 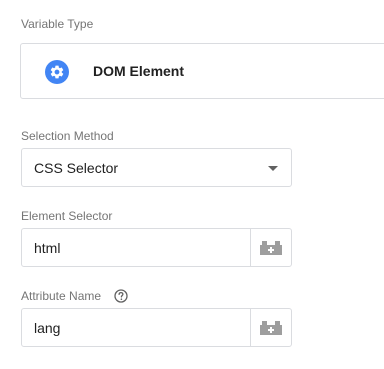 What do you see at coordinates (76, 168) in the screenshot?
I see `selection-method-value: CSS Selector` at bounding box center [76, 168].